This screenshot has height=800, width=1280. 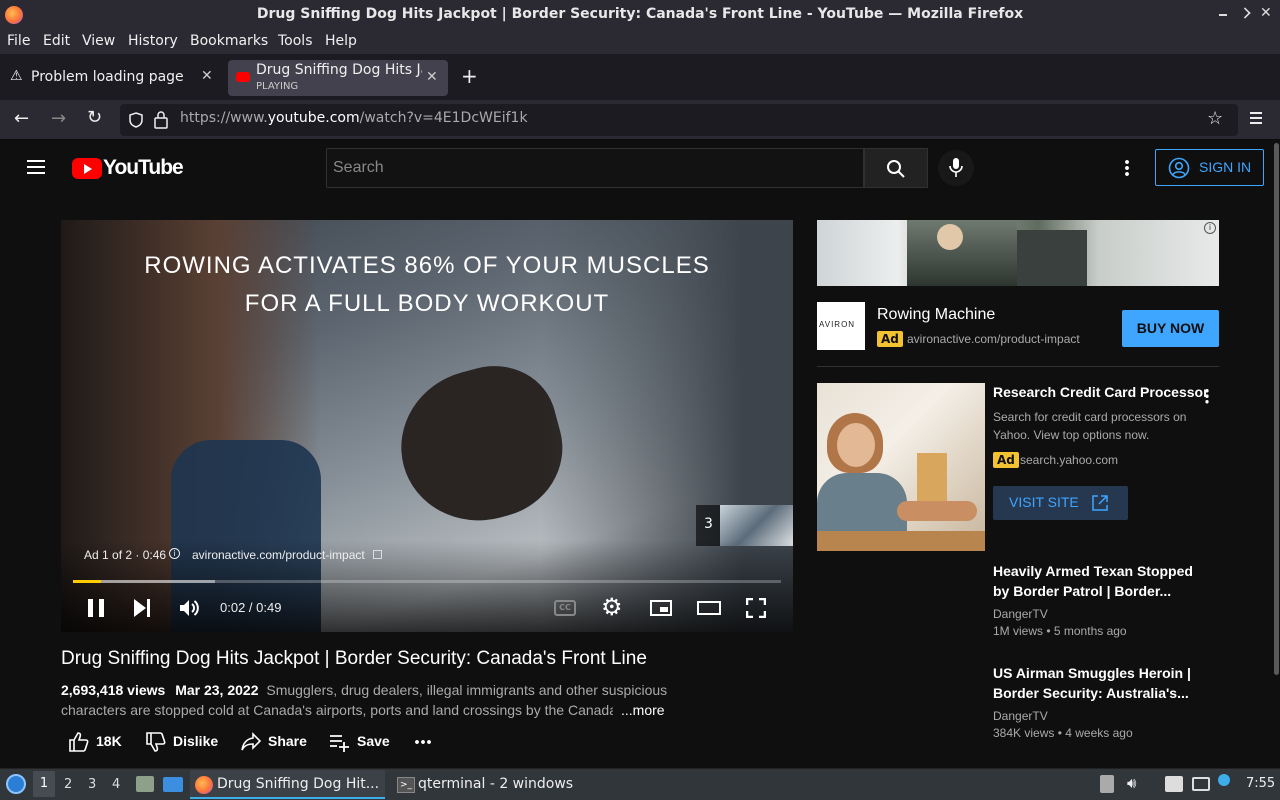 I want to click on hamburger-menu-icon, so click(x=36, y=167).